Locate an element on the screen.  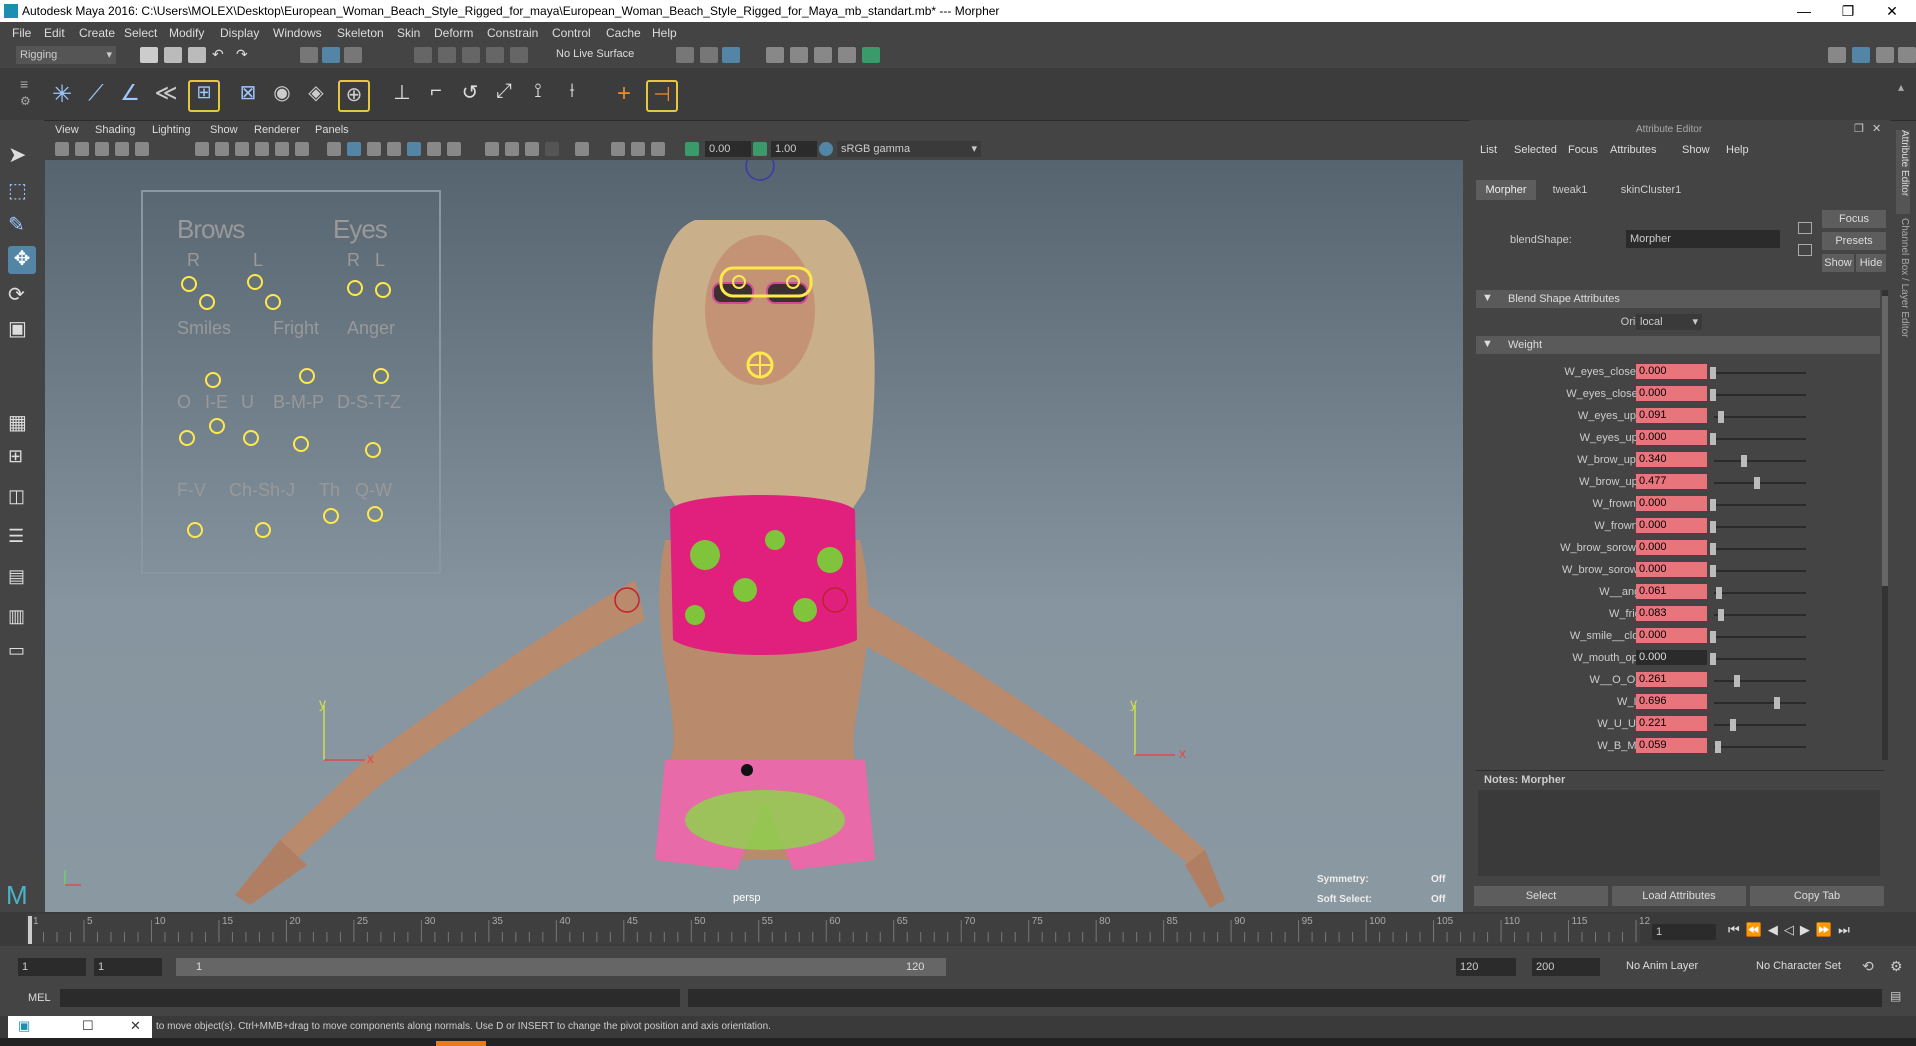
restore-button: ❐ is located at coordinates (1848, 11).